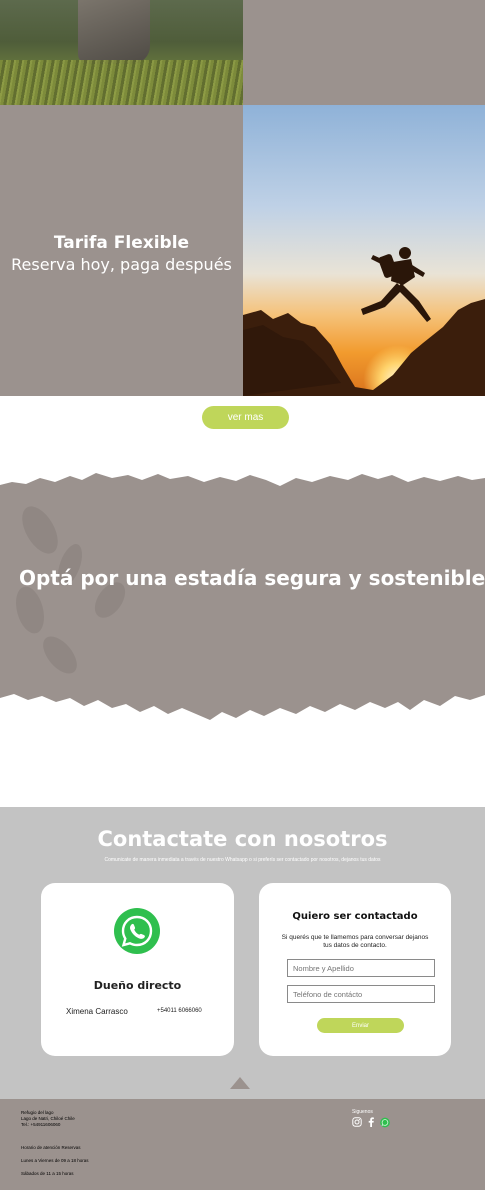 This screenshot has height=1190, width=485. What do you see at coordinates (362, 1112) in the screenshot?
I see `follow-label: Siguenos` at bounding box center [362, 1112].